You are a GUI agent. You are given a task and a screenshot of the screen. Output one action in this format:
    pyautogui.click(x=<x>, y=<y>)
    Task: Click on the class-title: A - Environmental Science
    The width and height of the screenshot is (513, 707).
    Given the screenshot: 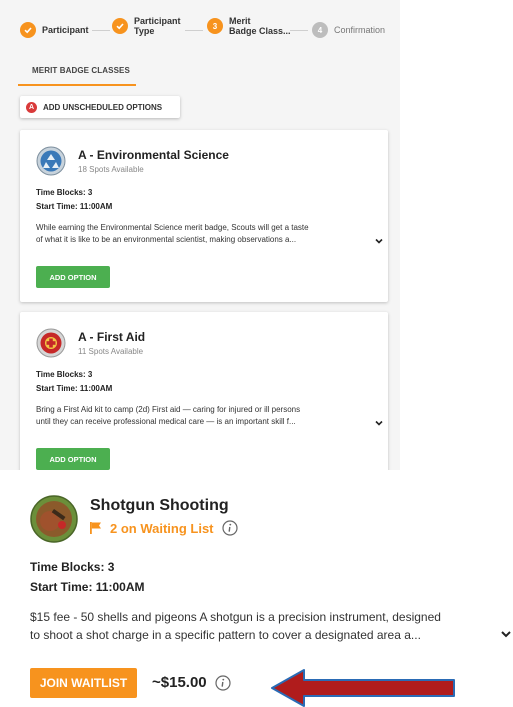 What is the action you would take?
    pyautogui.click(x=153, y=155)
    